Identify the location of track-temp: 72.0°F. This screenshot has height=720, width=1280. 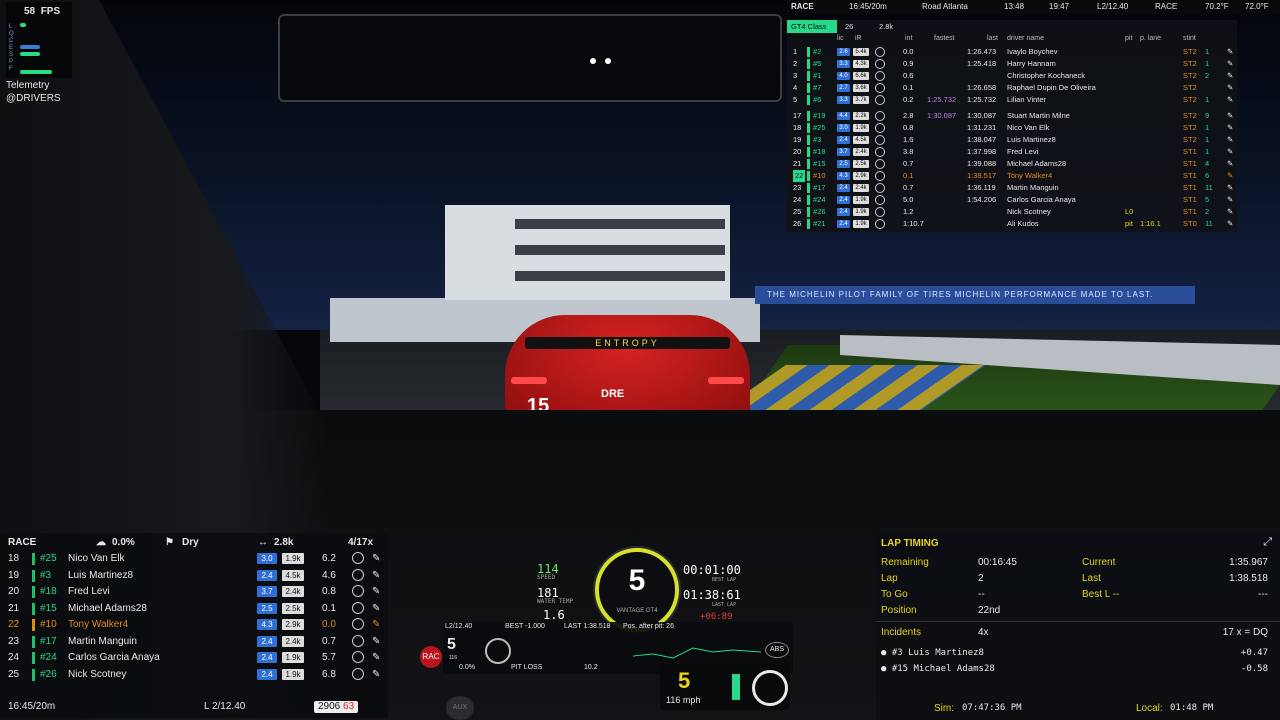
(1257, 6).